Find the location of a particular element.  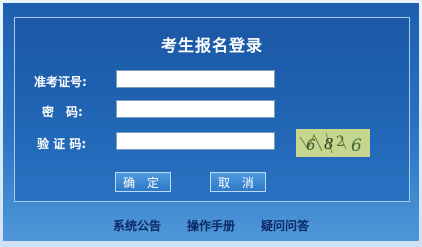

login-title: 考生报名登录 is located at coordinates (211, 45).